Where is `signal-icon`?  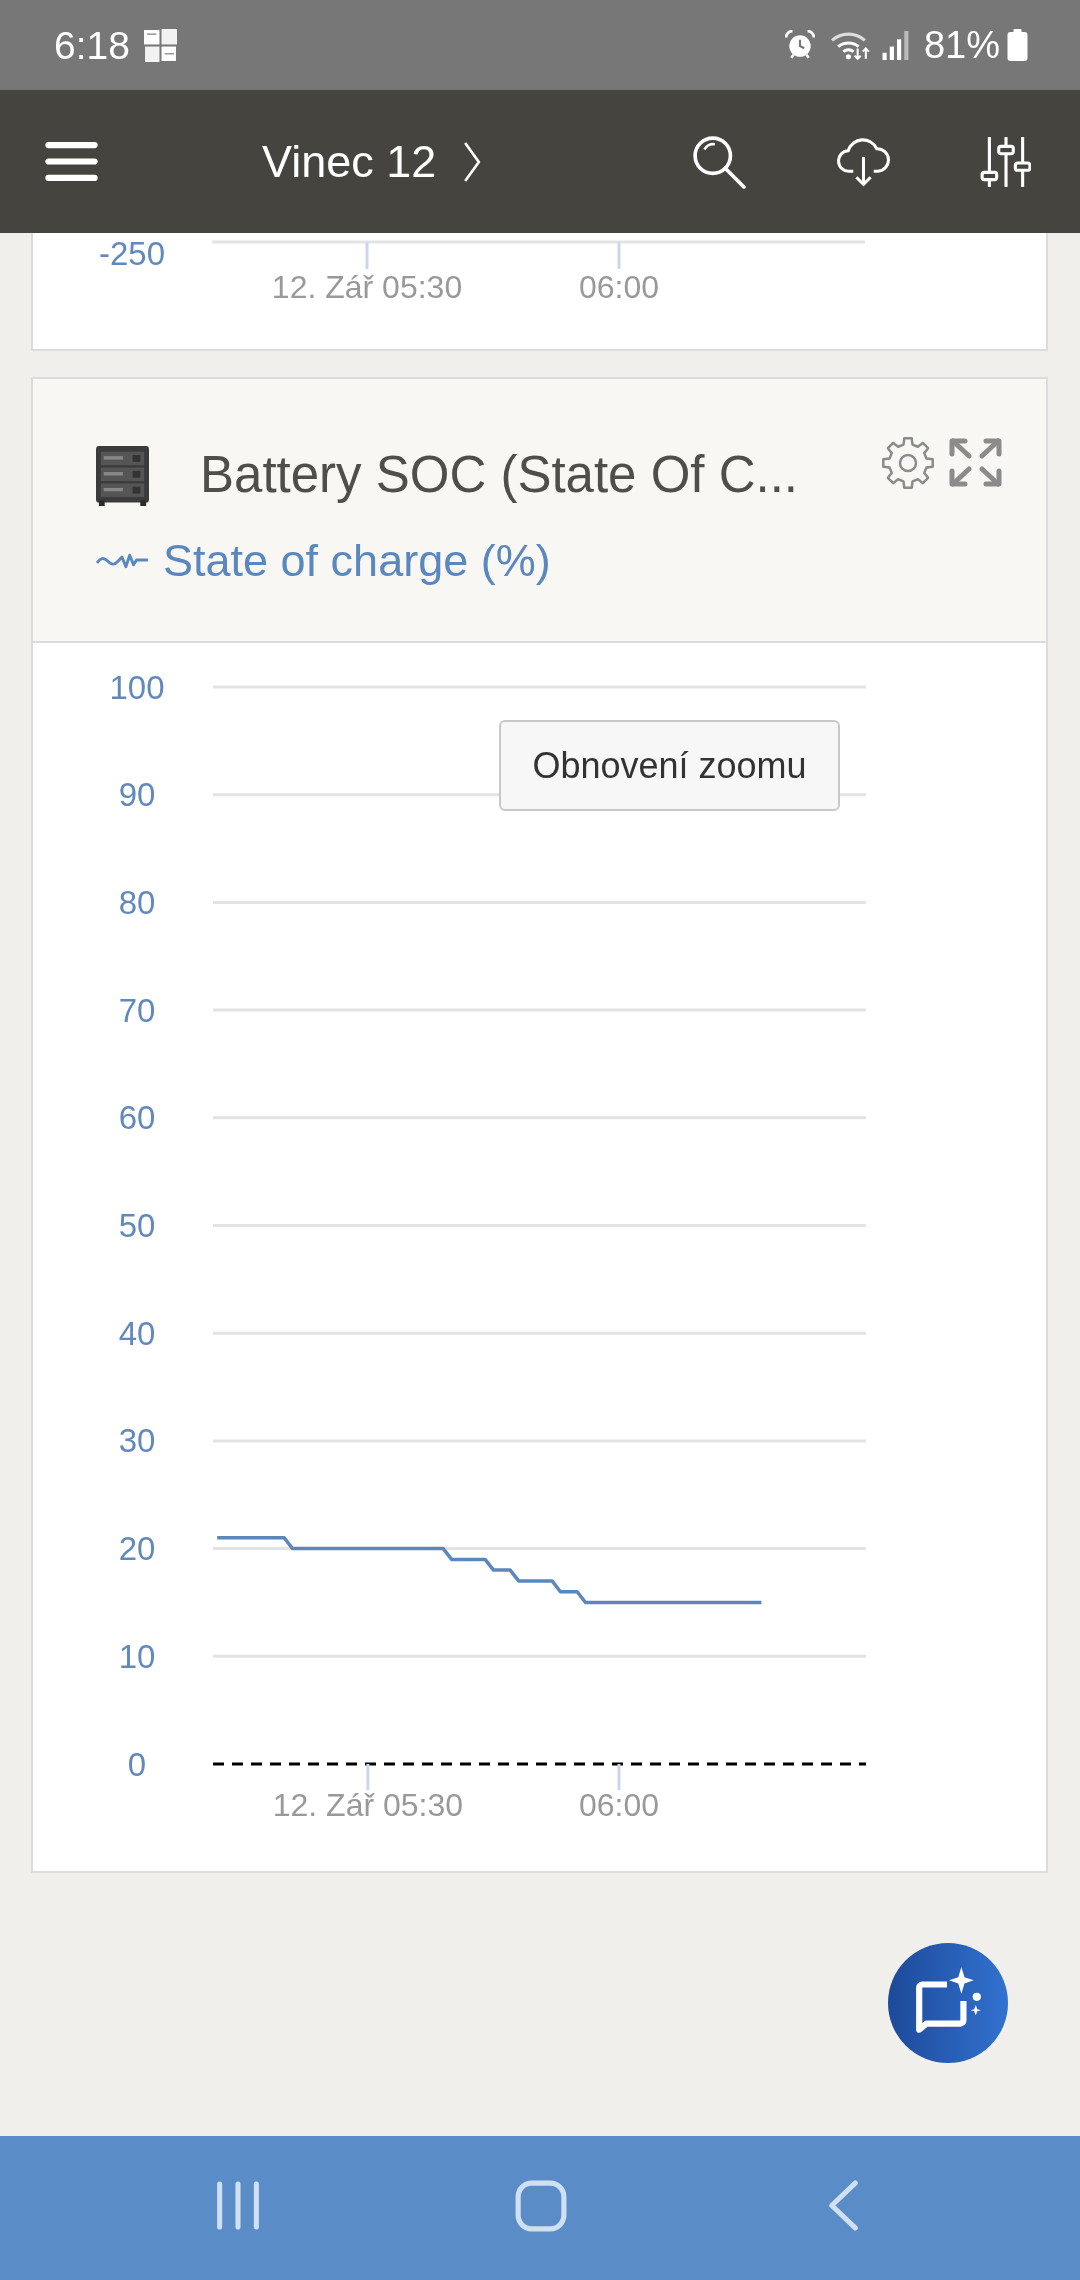 signal-icon is located at coordinates (895, 45).